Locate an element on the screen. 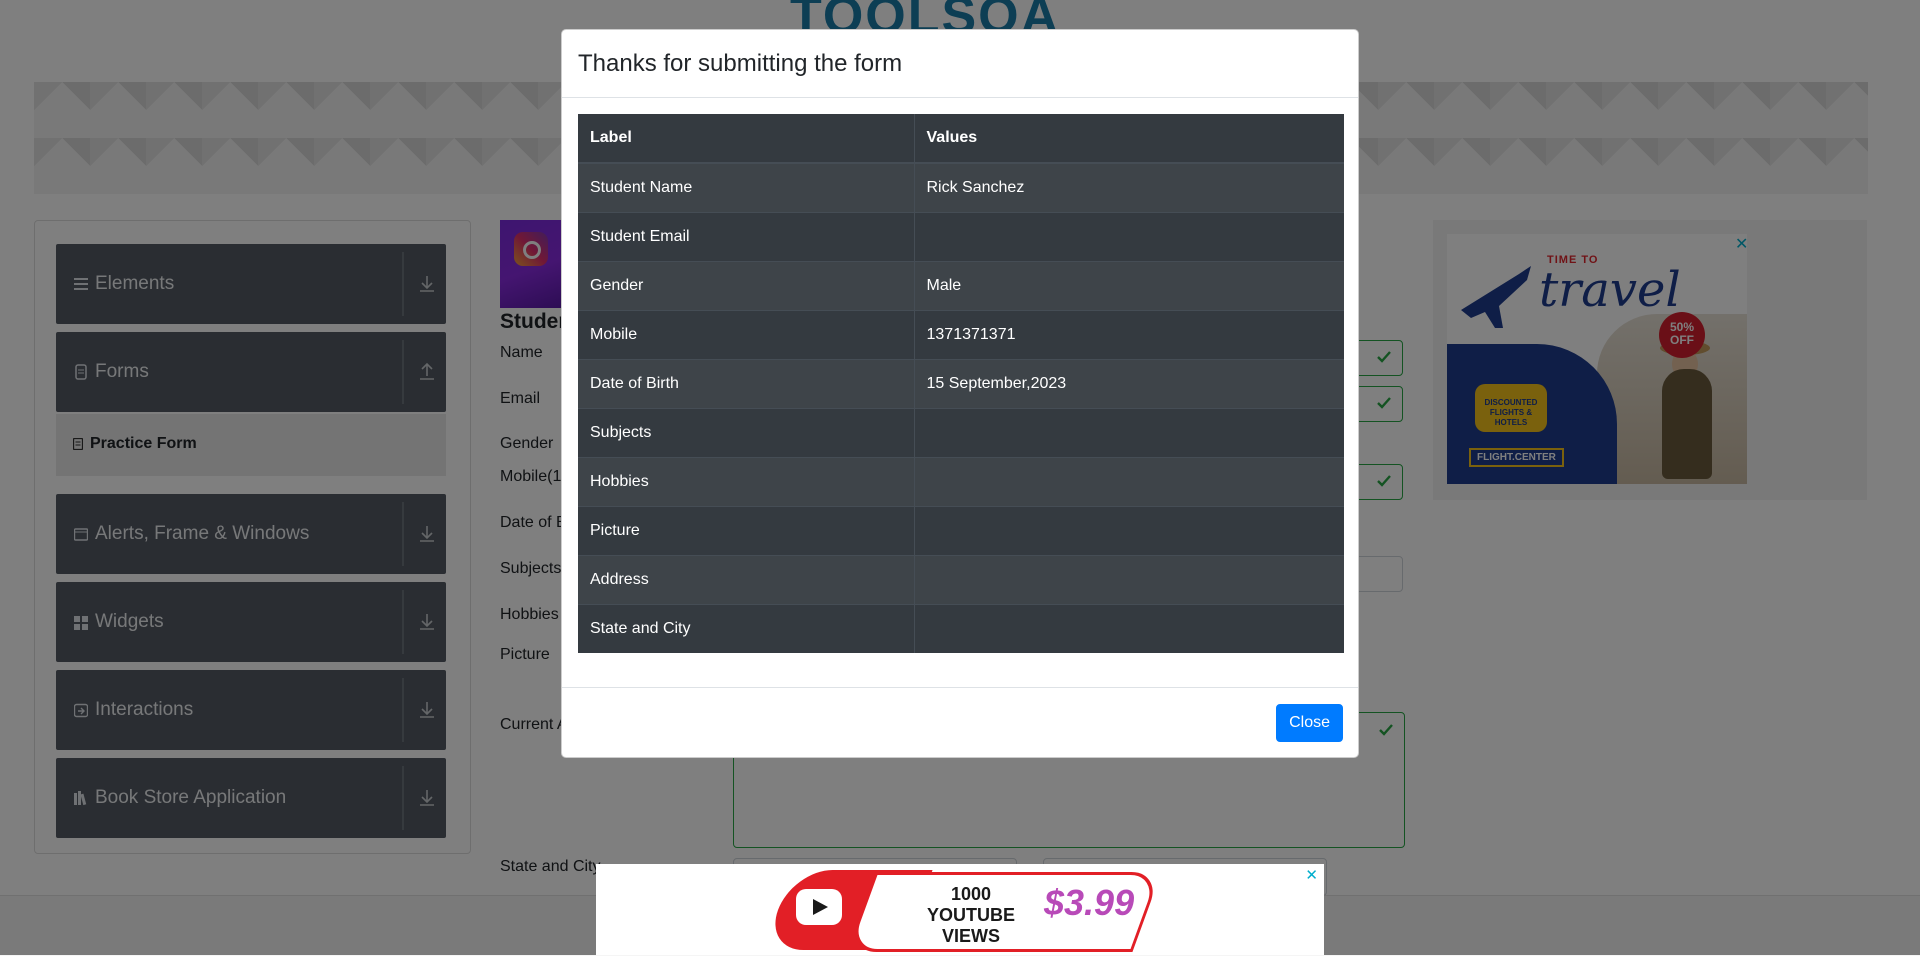  table-row: Student Email is located at coordinates (961, 236).